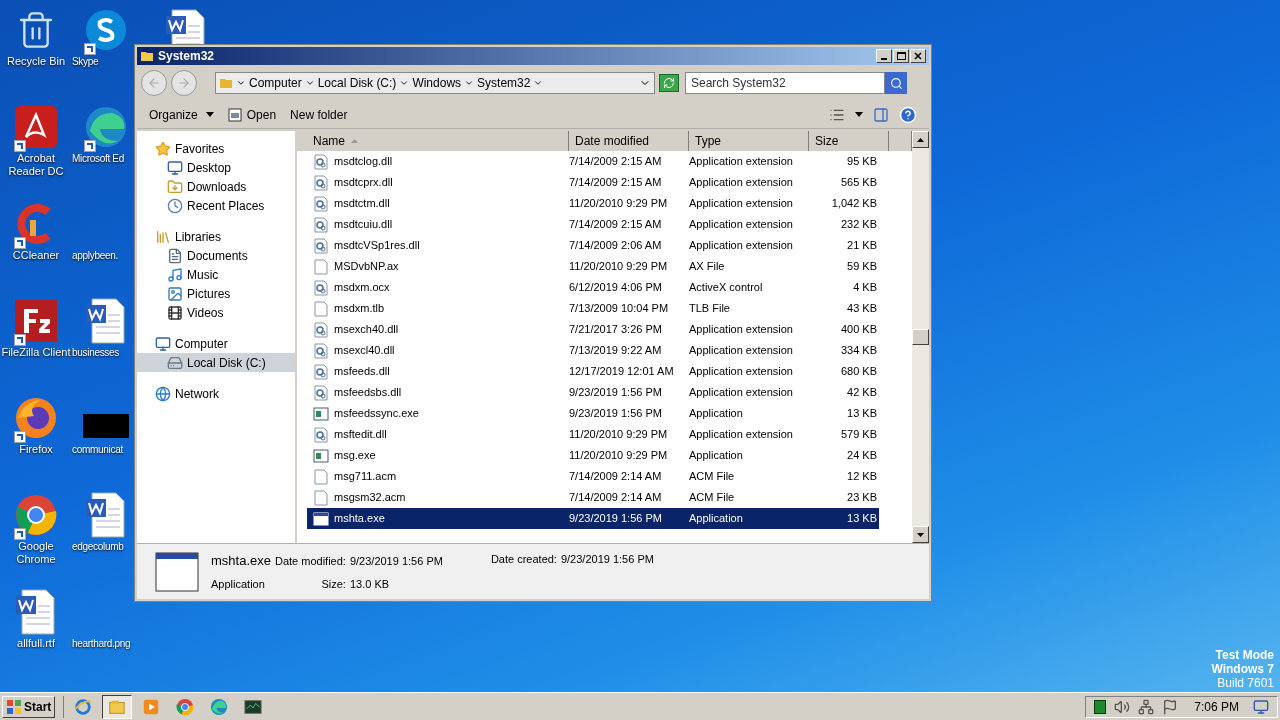 This screenshot has width=1280, height=720. I want to click on scrollbar-thumb, so click(920, 337).